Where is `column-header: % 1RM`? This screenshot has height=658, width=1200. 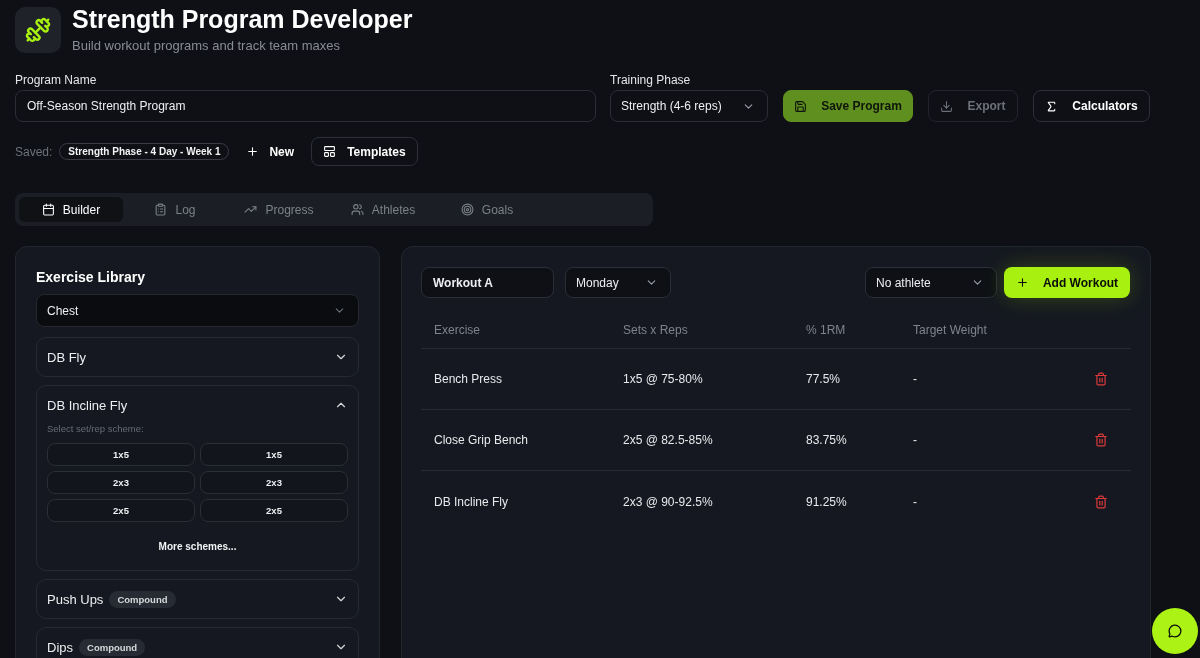
column-header: % 1RM is located at coordinates (826, 329).